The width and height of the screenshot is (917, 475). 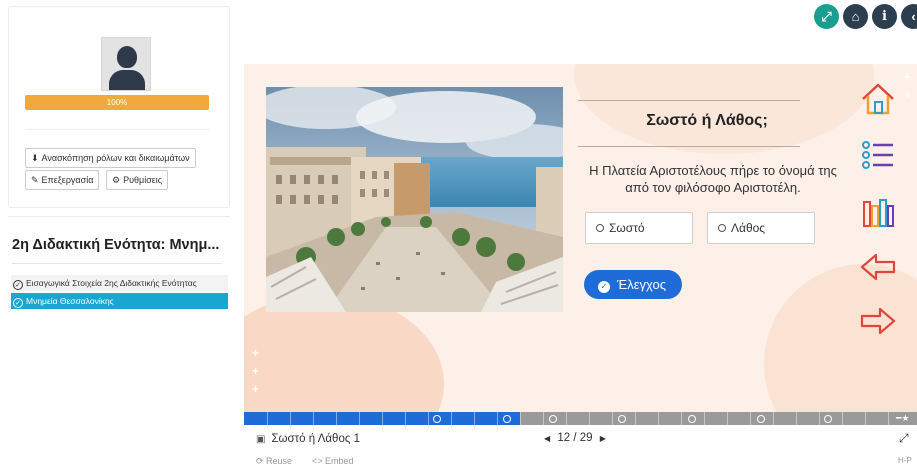 I want to click on home-button: ⌂, so click(x=855, y=16).